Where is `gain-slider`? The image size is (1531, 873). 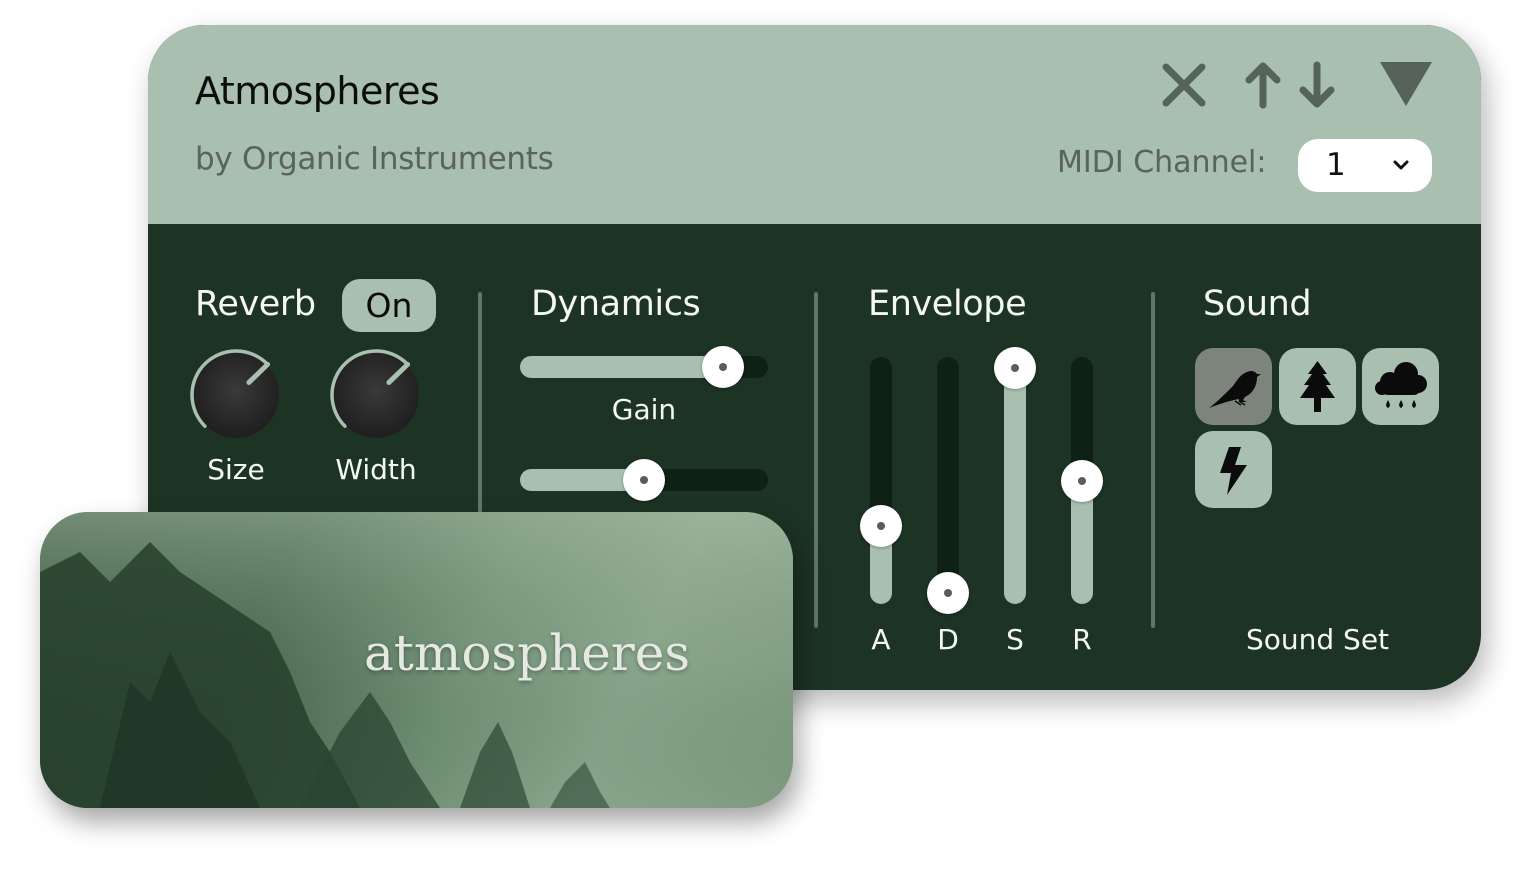 gain-slider is located at coordinates (644, 367).